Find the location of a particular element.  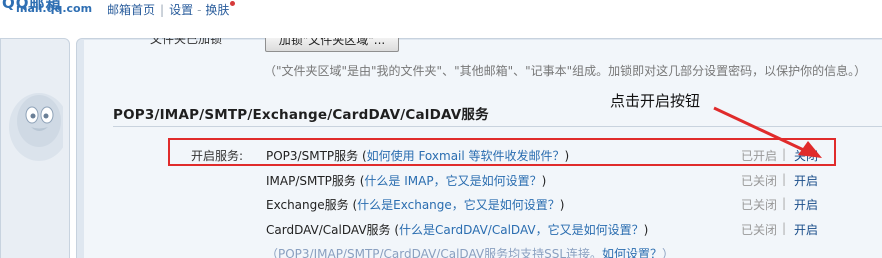

new-badge-dot is located at coordinates (233, 3).